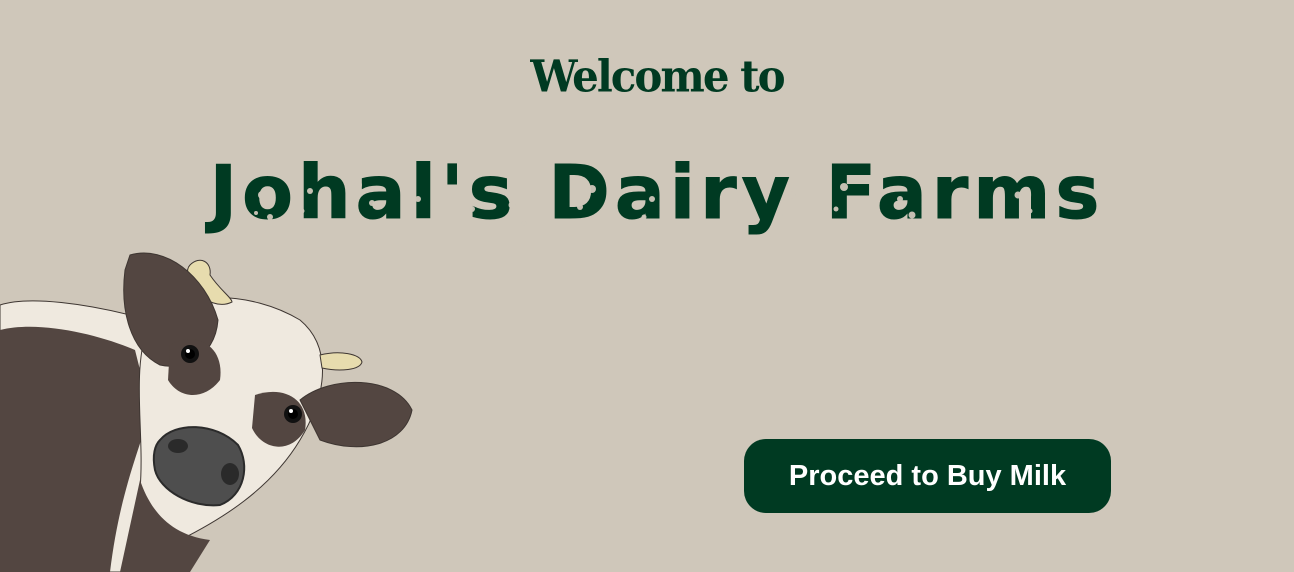 This screenshot has height=572, width=1294. What do you see at coordinates (657, 76) in the screenshot?
I see `welcome-heading: Welcome to` at bounding box center [657, 76].